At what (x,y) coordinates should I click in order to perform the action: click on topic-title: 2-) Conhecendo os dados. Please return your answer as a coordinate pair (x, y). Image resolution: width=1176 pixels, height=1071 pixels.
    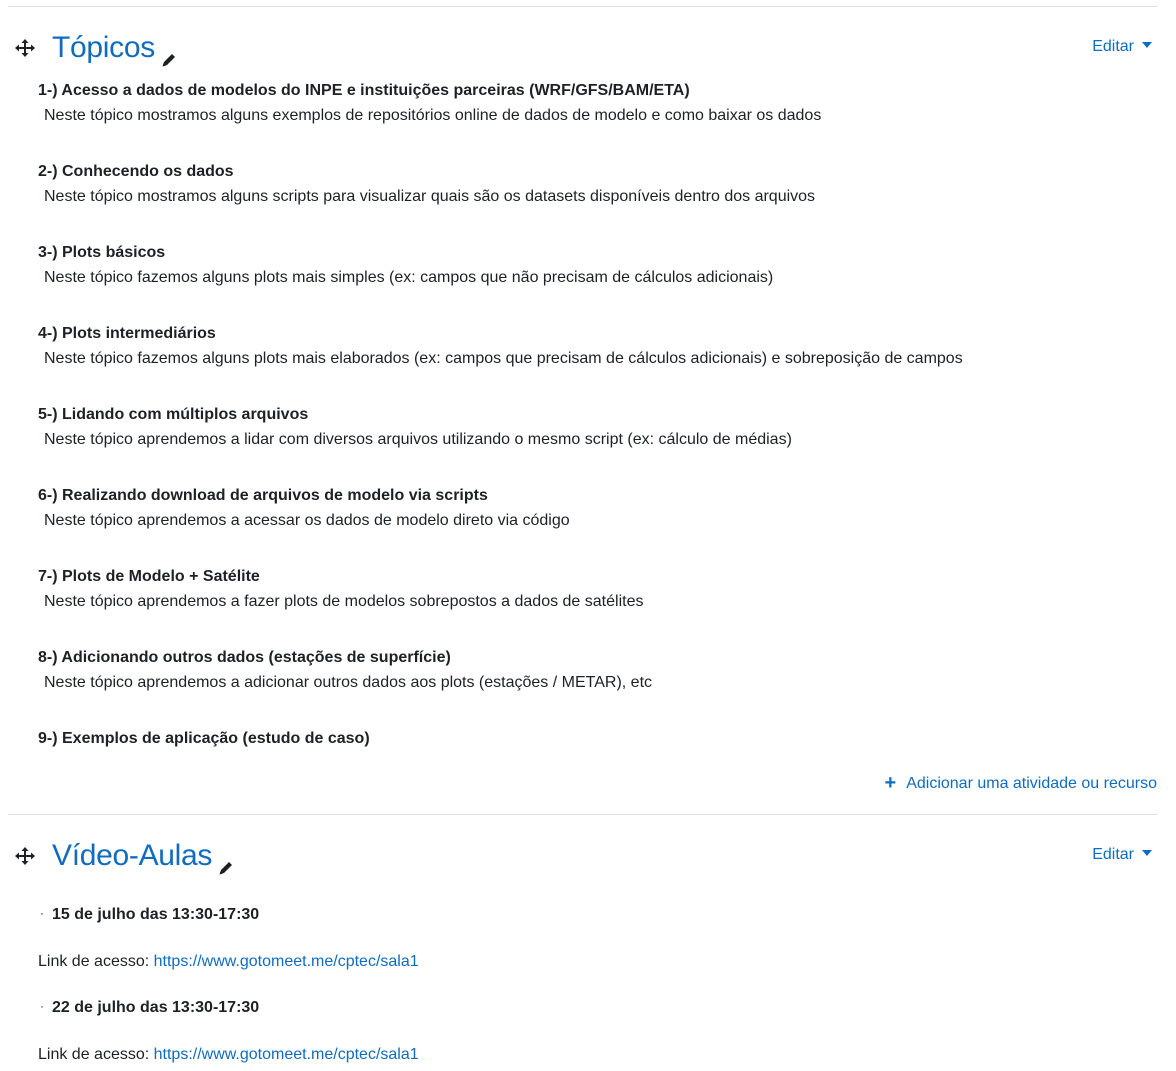
    Looking at the image, I should click on (136, 171).